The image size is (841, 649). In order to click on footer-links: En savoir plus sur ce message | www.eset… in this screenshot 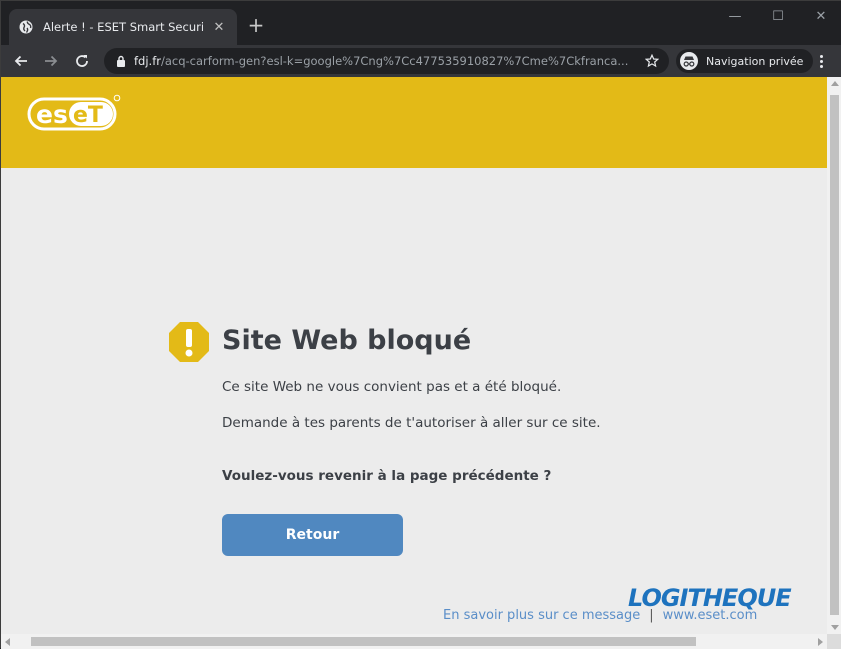, I will do `click(600, 615)`.